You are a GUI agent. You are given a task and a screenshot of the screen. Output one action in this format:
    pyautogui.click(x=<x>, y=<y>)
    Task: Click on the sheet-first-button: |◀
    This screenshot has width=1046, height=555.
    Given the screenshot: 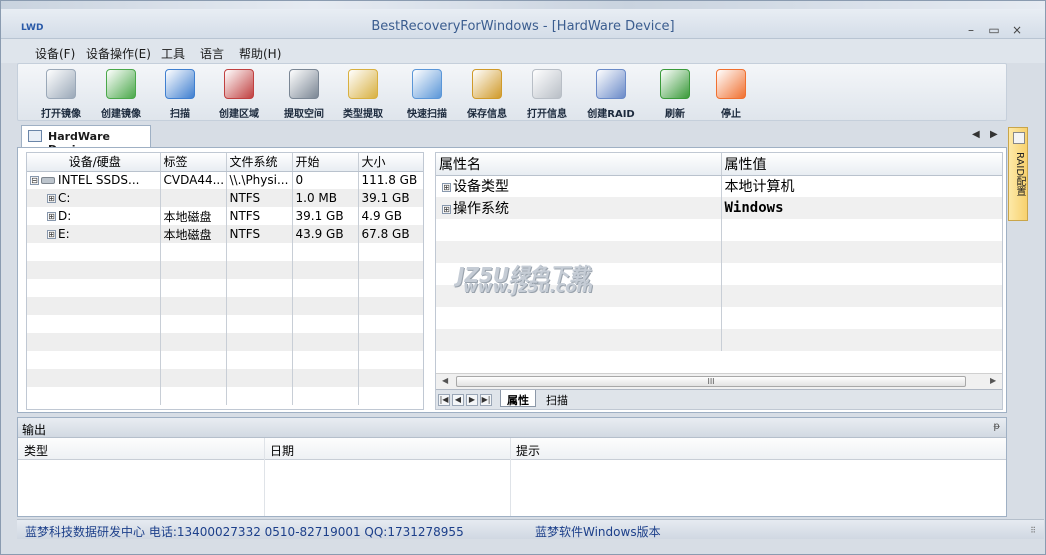 What is the action you would take?
    pyautogui.click(x=444, y=400)
    